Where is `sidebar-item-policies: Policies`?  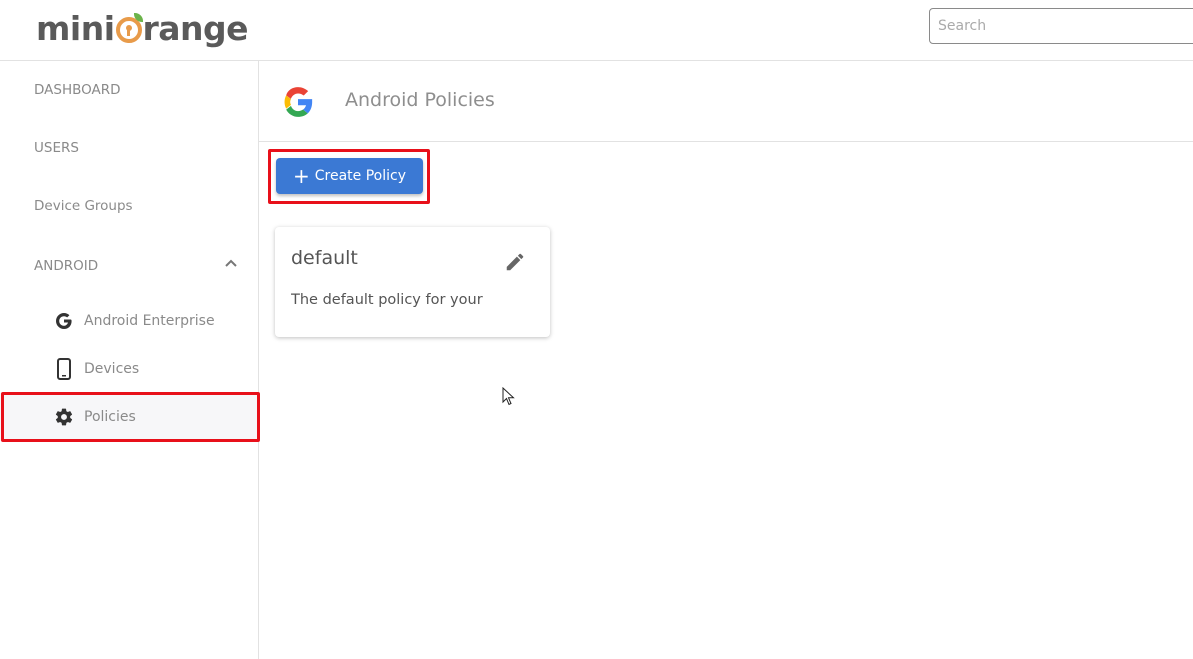
sidebar-item-policies: Policies is located at coordinates (129, 417).